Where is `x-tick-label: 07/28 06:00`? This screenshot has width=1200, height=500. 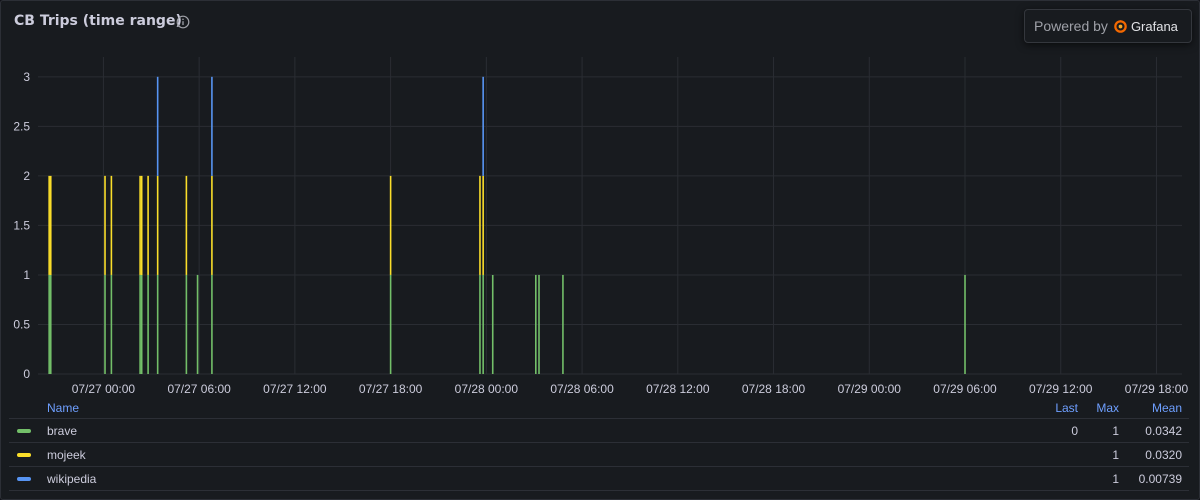
x-tick-label: 07/28 06:00 is located at coordinates (582, 389).